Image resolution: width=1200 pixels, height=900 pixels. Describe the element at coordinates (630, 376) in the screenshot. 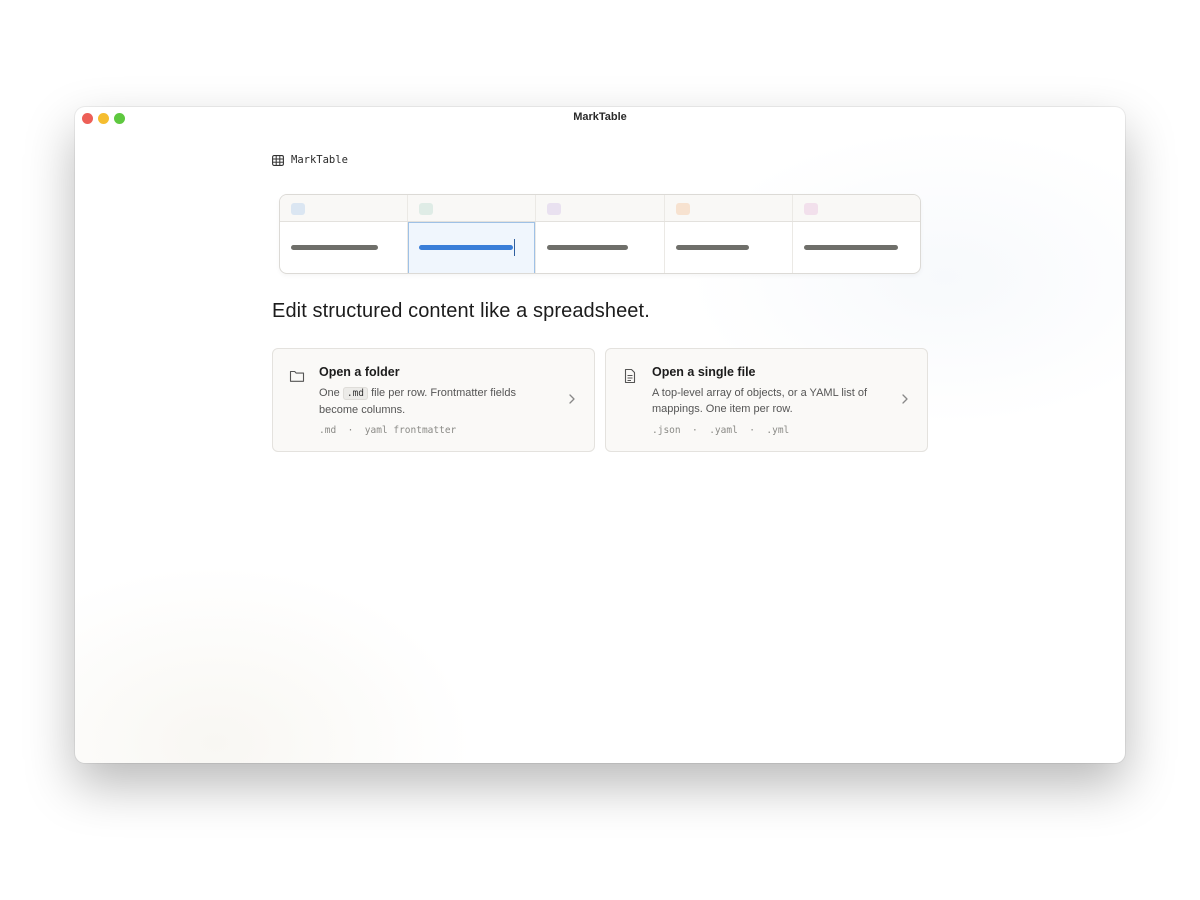

I see `file-icon` at that location.